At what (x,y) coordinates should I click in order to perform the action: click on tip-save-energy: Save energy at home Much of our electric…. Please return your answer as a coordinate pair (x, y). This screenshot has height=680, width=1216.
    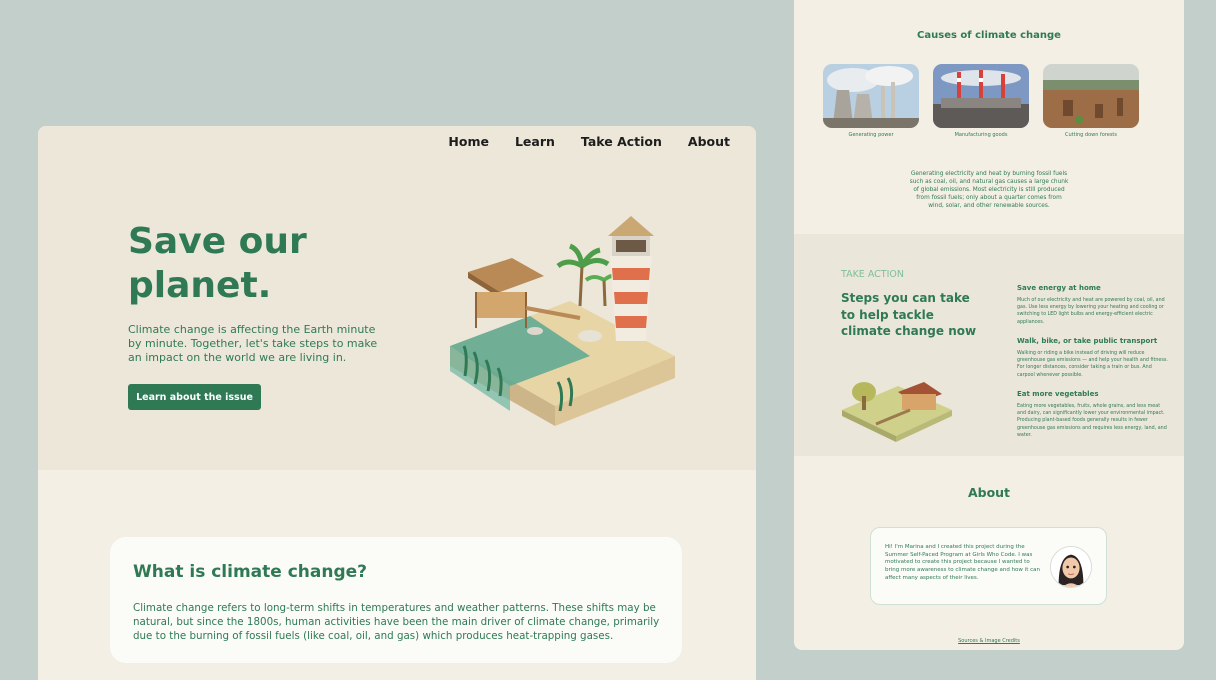
    Looking at the image, I should click on (1093, 305).